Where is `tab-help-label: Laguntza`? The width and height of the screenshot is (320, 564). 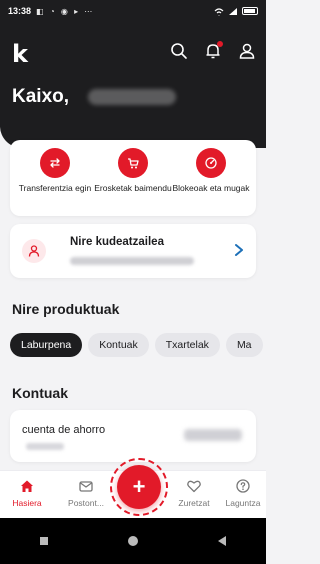
tab-help-label: Laguntza is located at coordinates (243, 503).